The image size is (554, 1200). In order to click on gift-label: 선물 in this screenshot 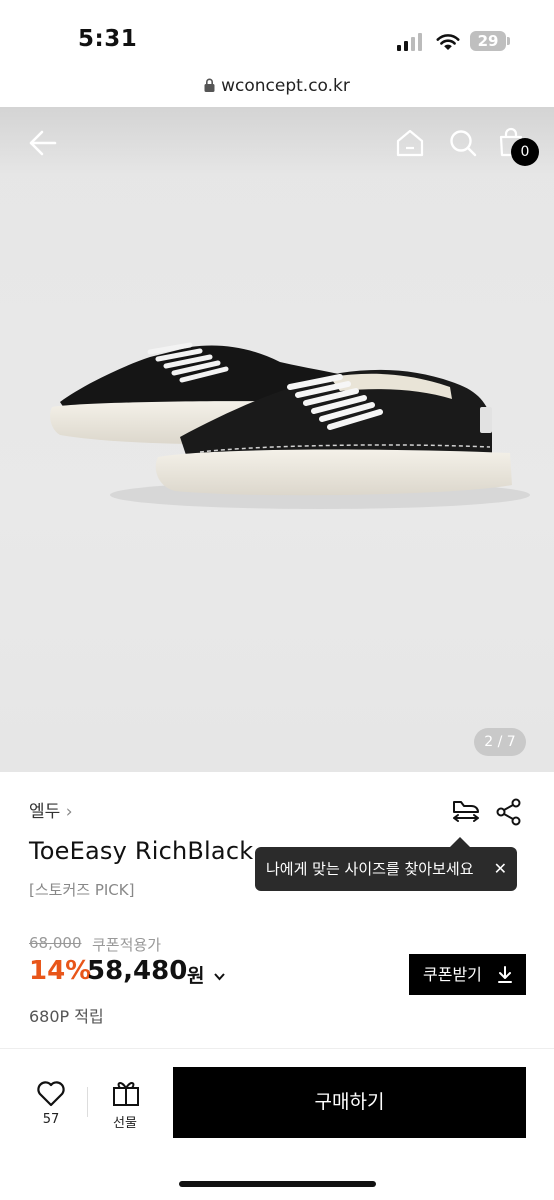, I will do `click(125, 1123)`.